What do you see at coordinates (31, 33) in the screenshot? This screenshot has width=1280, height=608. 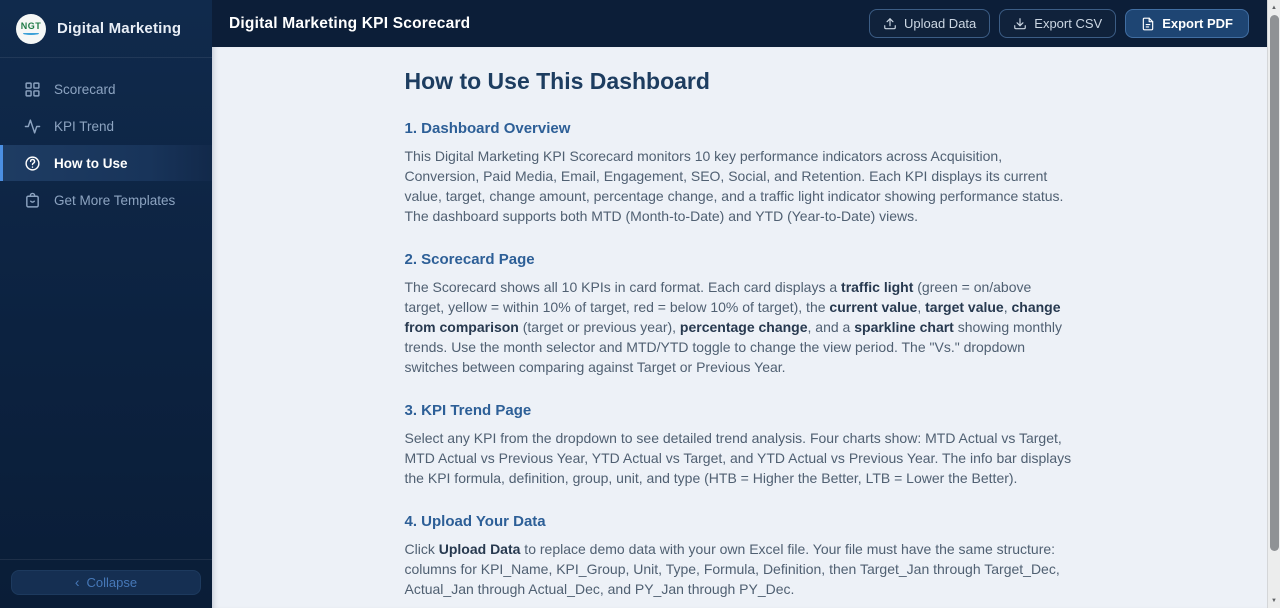 I see `brand-logo-swoosh` at bounding box center [31, 33].